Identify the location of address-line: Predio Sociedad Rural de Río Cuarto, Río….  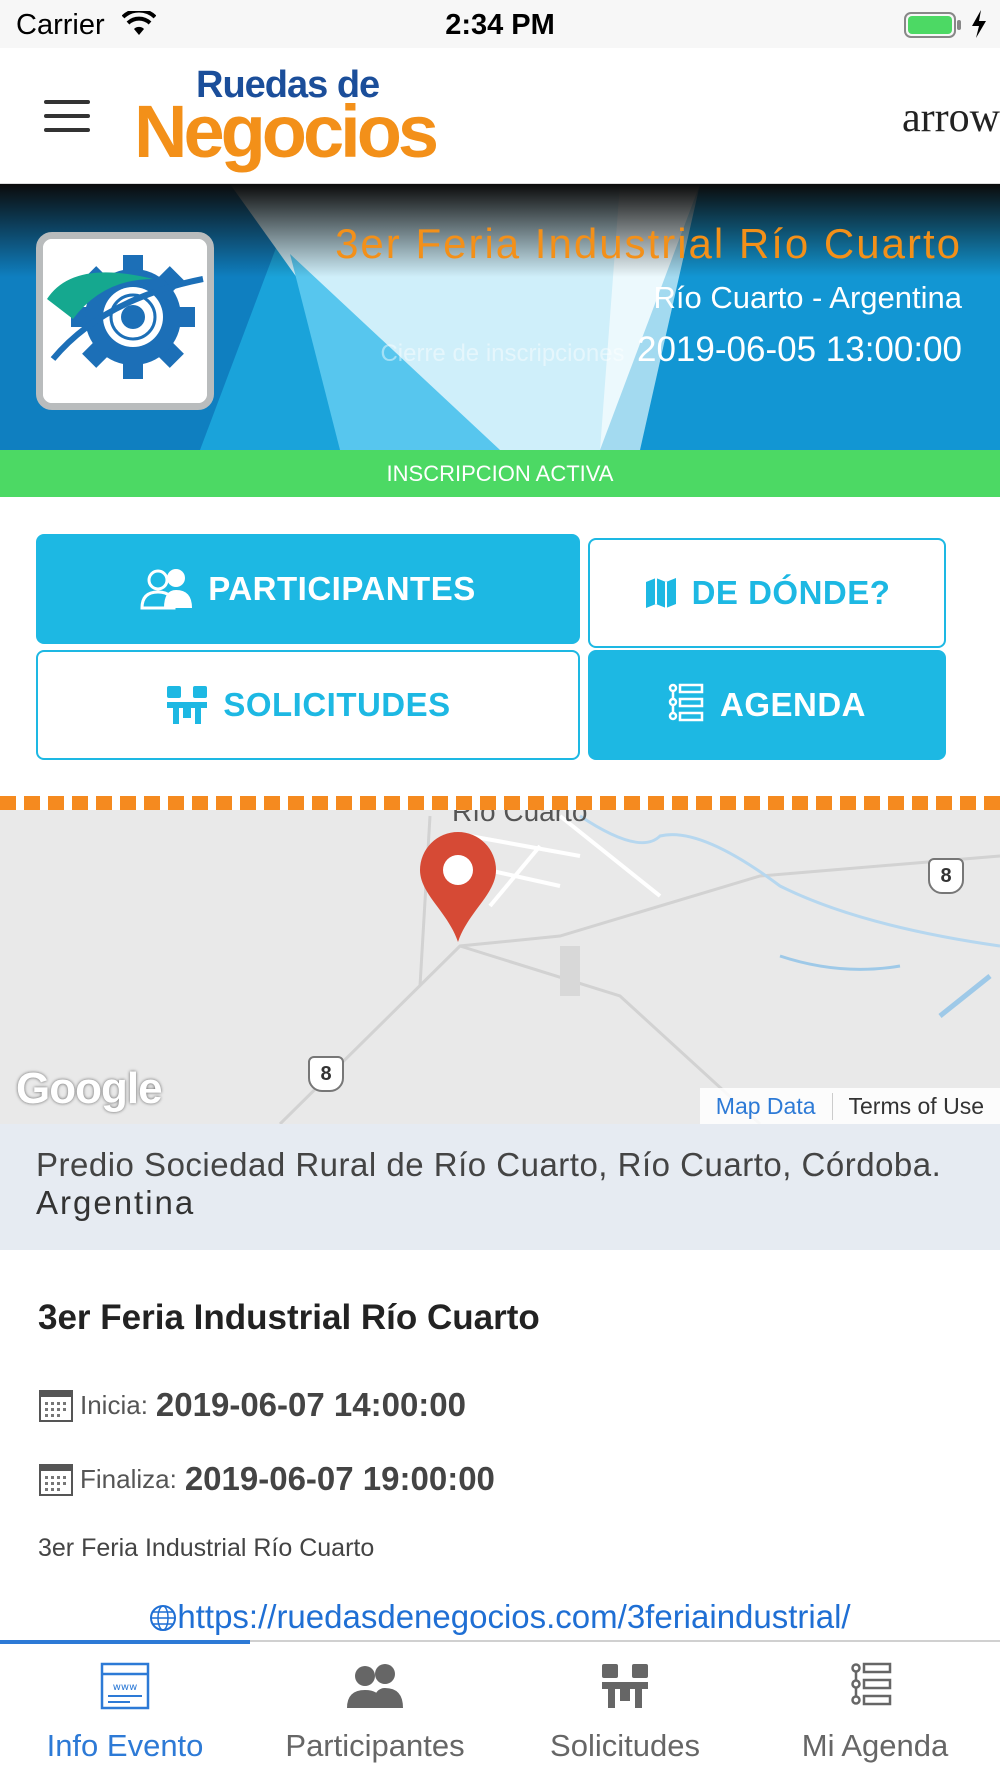
(489, 1164).